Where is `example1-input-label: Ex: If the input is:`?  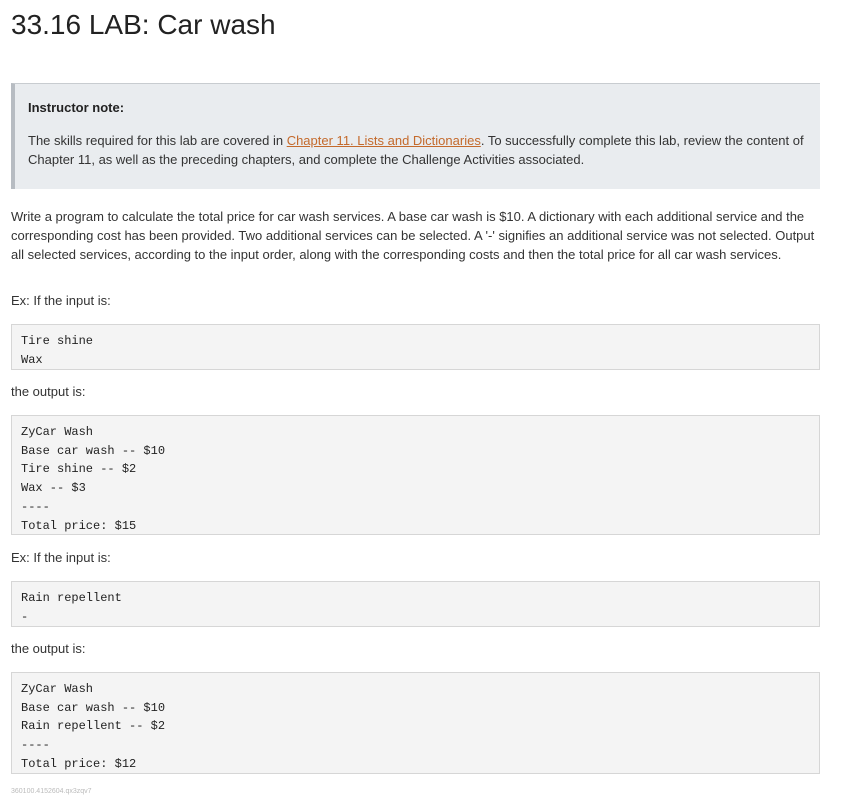
example1-input-label: Ex: If the input is: is located at coordinates (61, 300).